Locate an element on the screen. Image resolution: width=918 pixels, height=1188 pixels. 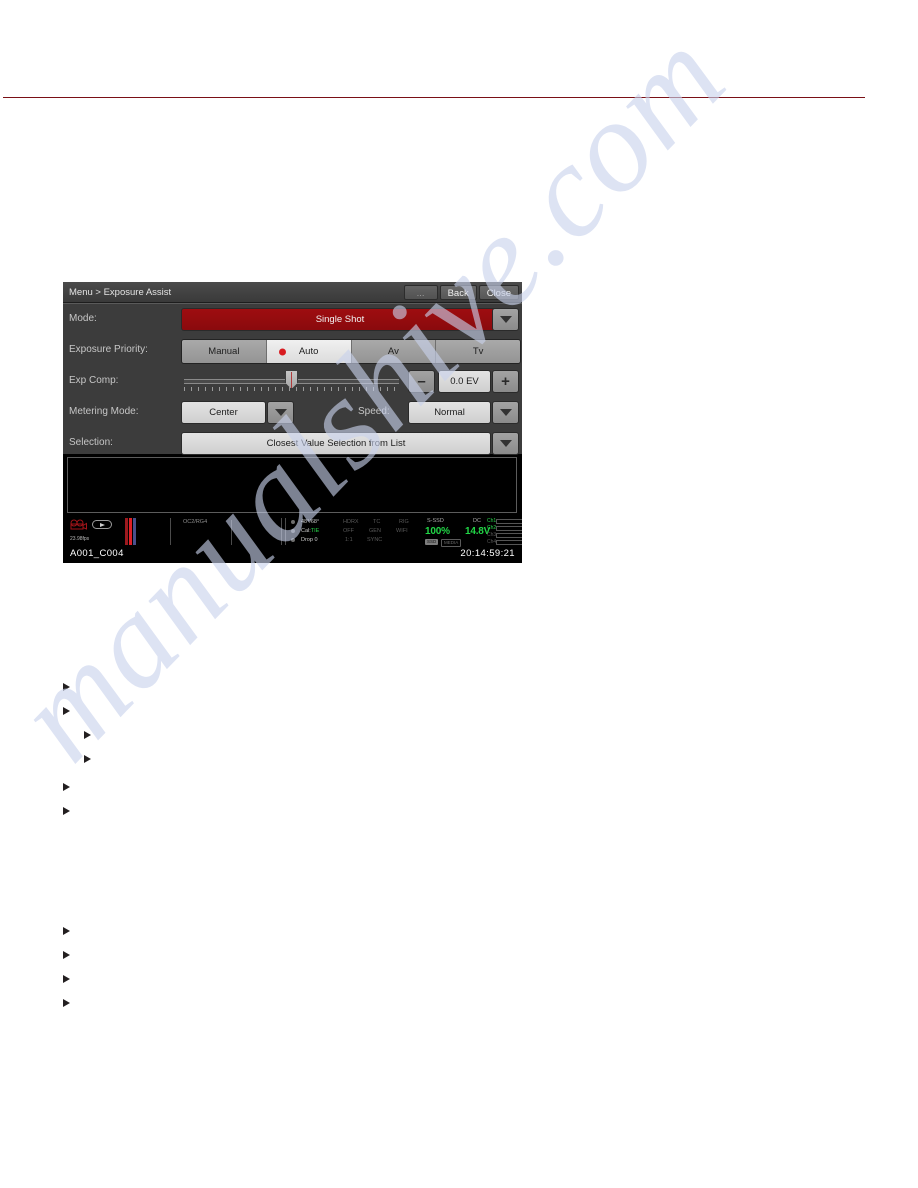
mode-value-button: Single Shot is located at coordinates (340, 319).